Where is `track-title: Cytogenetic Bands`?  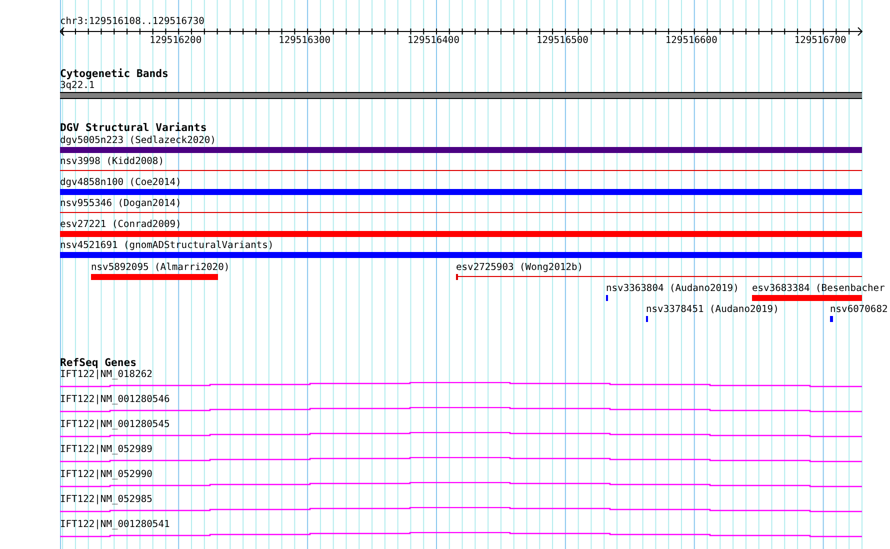
track-title: Cytogenetic Bands is located at coordinates (114, 74).